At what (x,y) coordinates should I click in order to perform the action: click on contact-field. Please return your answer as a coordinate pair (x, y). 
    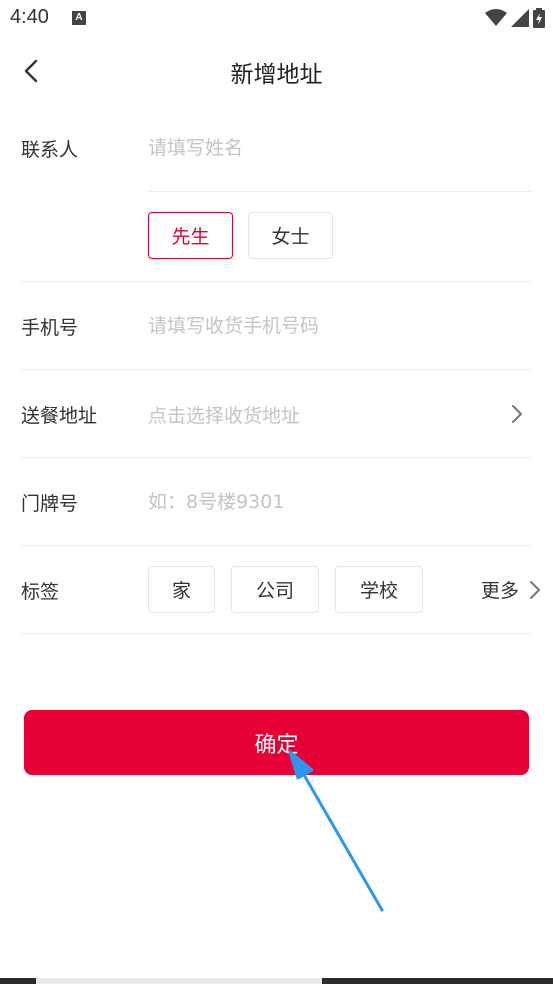
    Looking at the image, I should click on (339, 148).